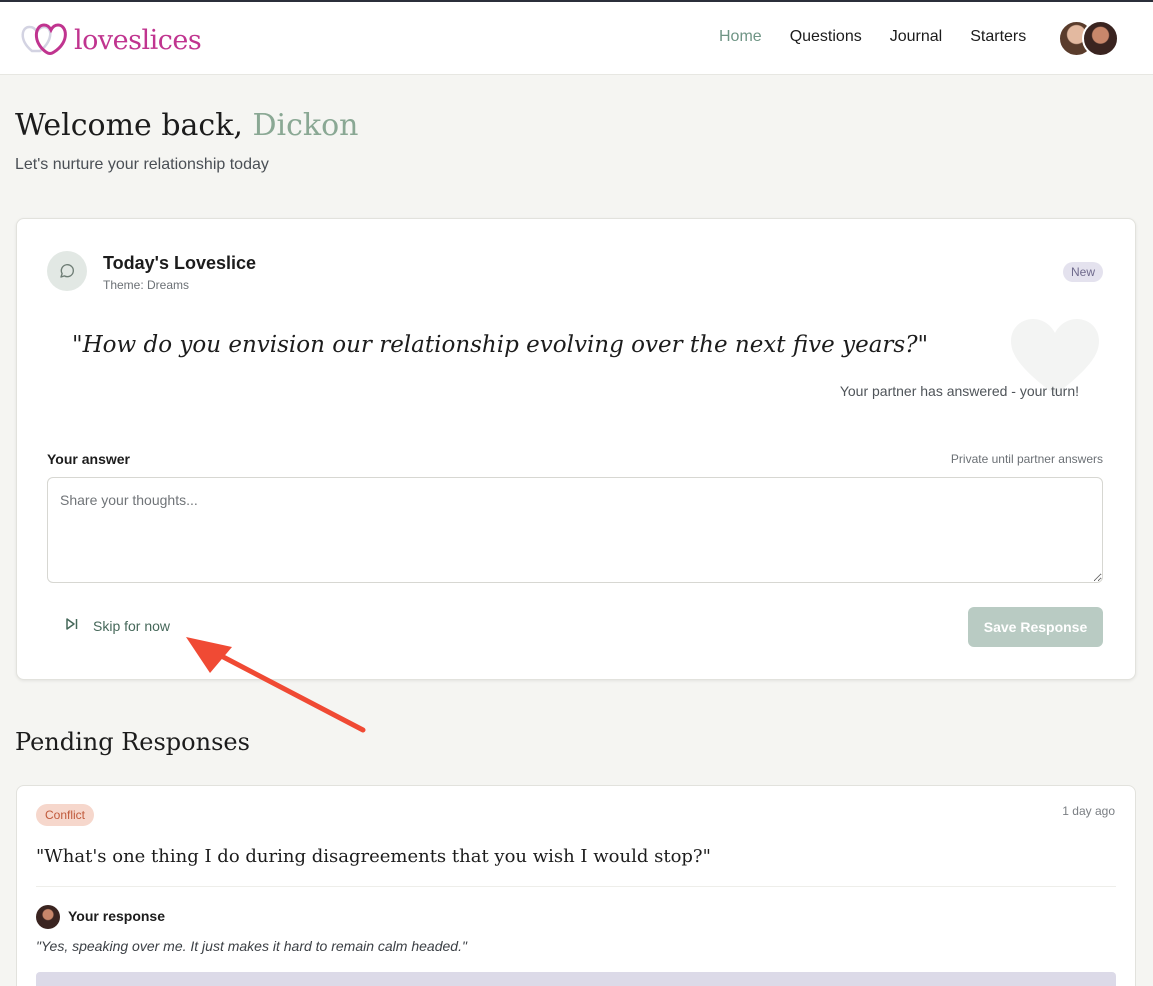 The width and height of the screenshot is (1153, 986). Describe the element at coordinates (959, 391) in the screenshot. I see `partner-answered-note: Your partner has answered - your turn!` at that location.